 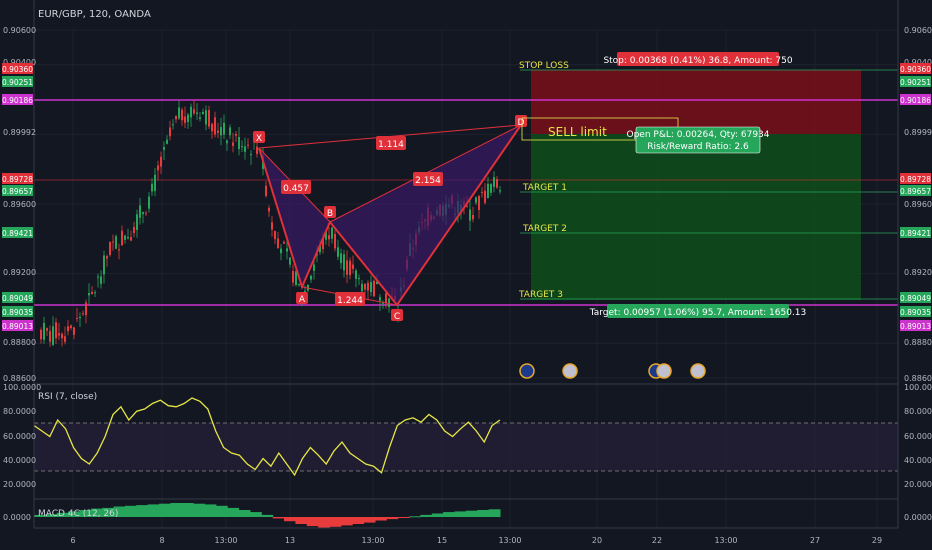 What do you see at coordinates (918, 272) in the screenshot?
I see `price-tick-label: 0.89200` at bounding box center [918, 272].